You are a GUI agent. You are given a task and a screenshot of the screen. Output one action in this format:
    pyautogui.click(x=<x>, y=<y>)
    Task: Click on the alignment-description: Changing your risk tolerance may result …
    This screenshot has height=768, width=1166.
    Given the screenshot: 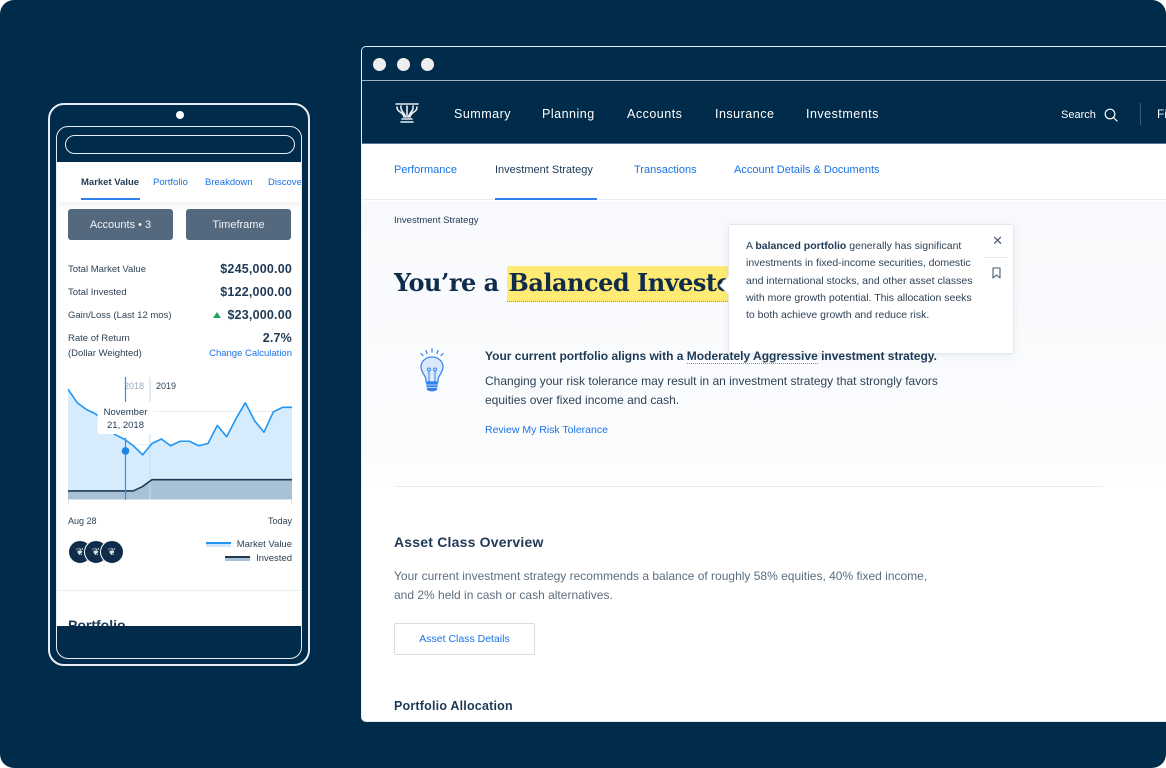 What is the action you would take?
    pyautogui.click(x=711, y=390)
    